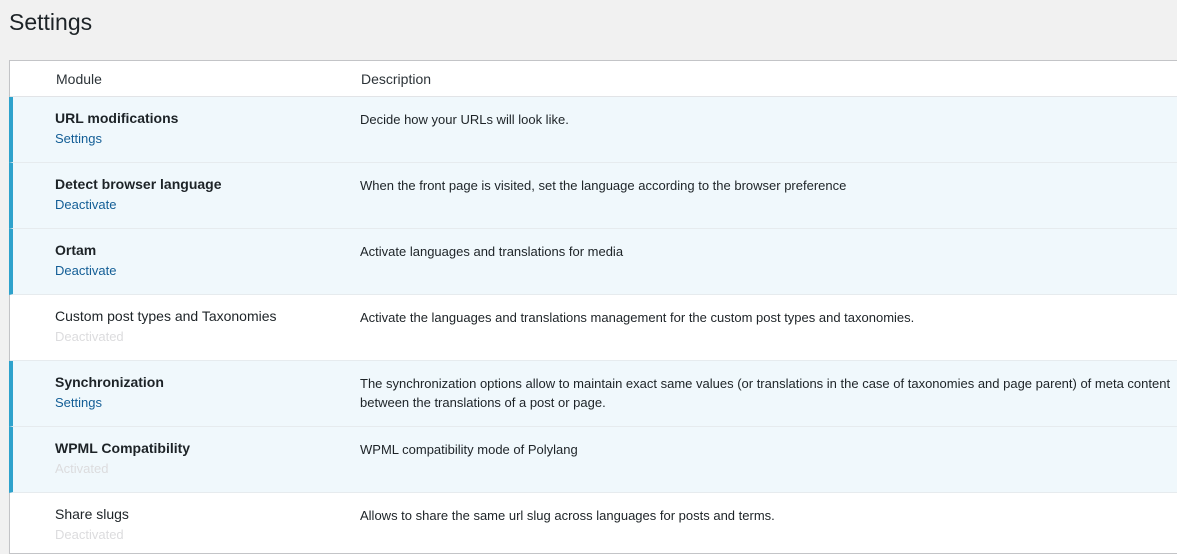 Image resolution: width=1177 pixels, height=554 pixels. I want to click on module-cell: WPML Compatibility Activated, so click(200, 458).